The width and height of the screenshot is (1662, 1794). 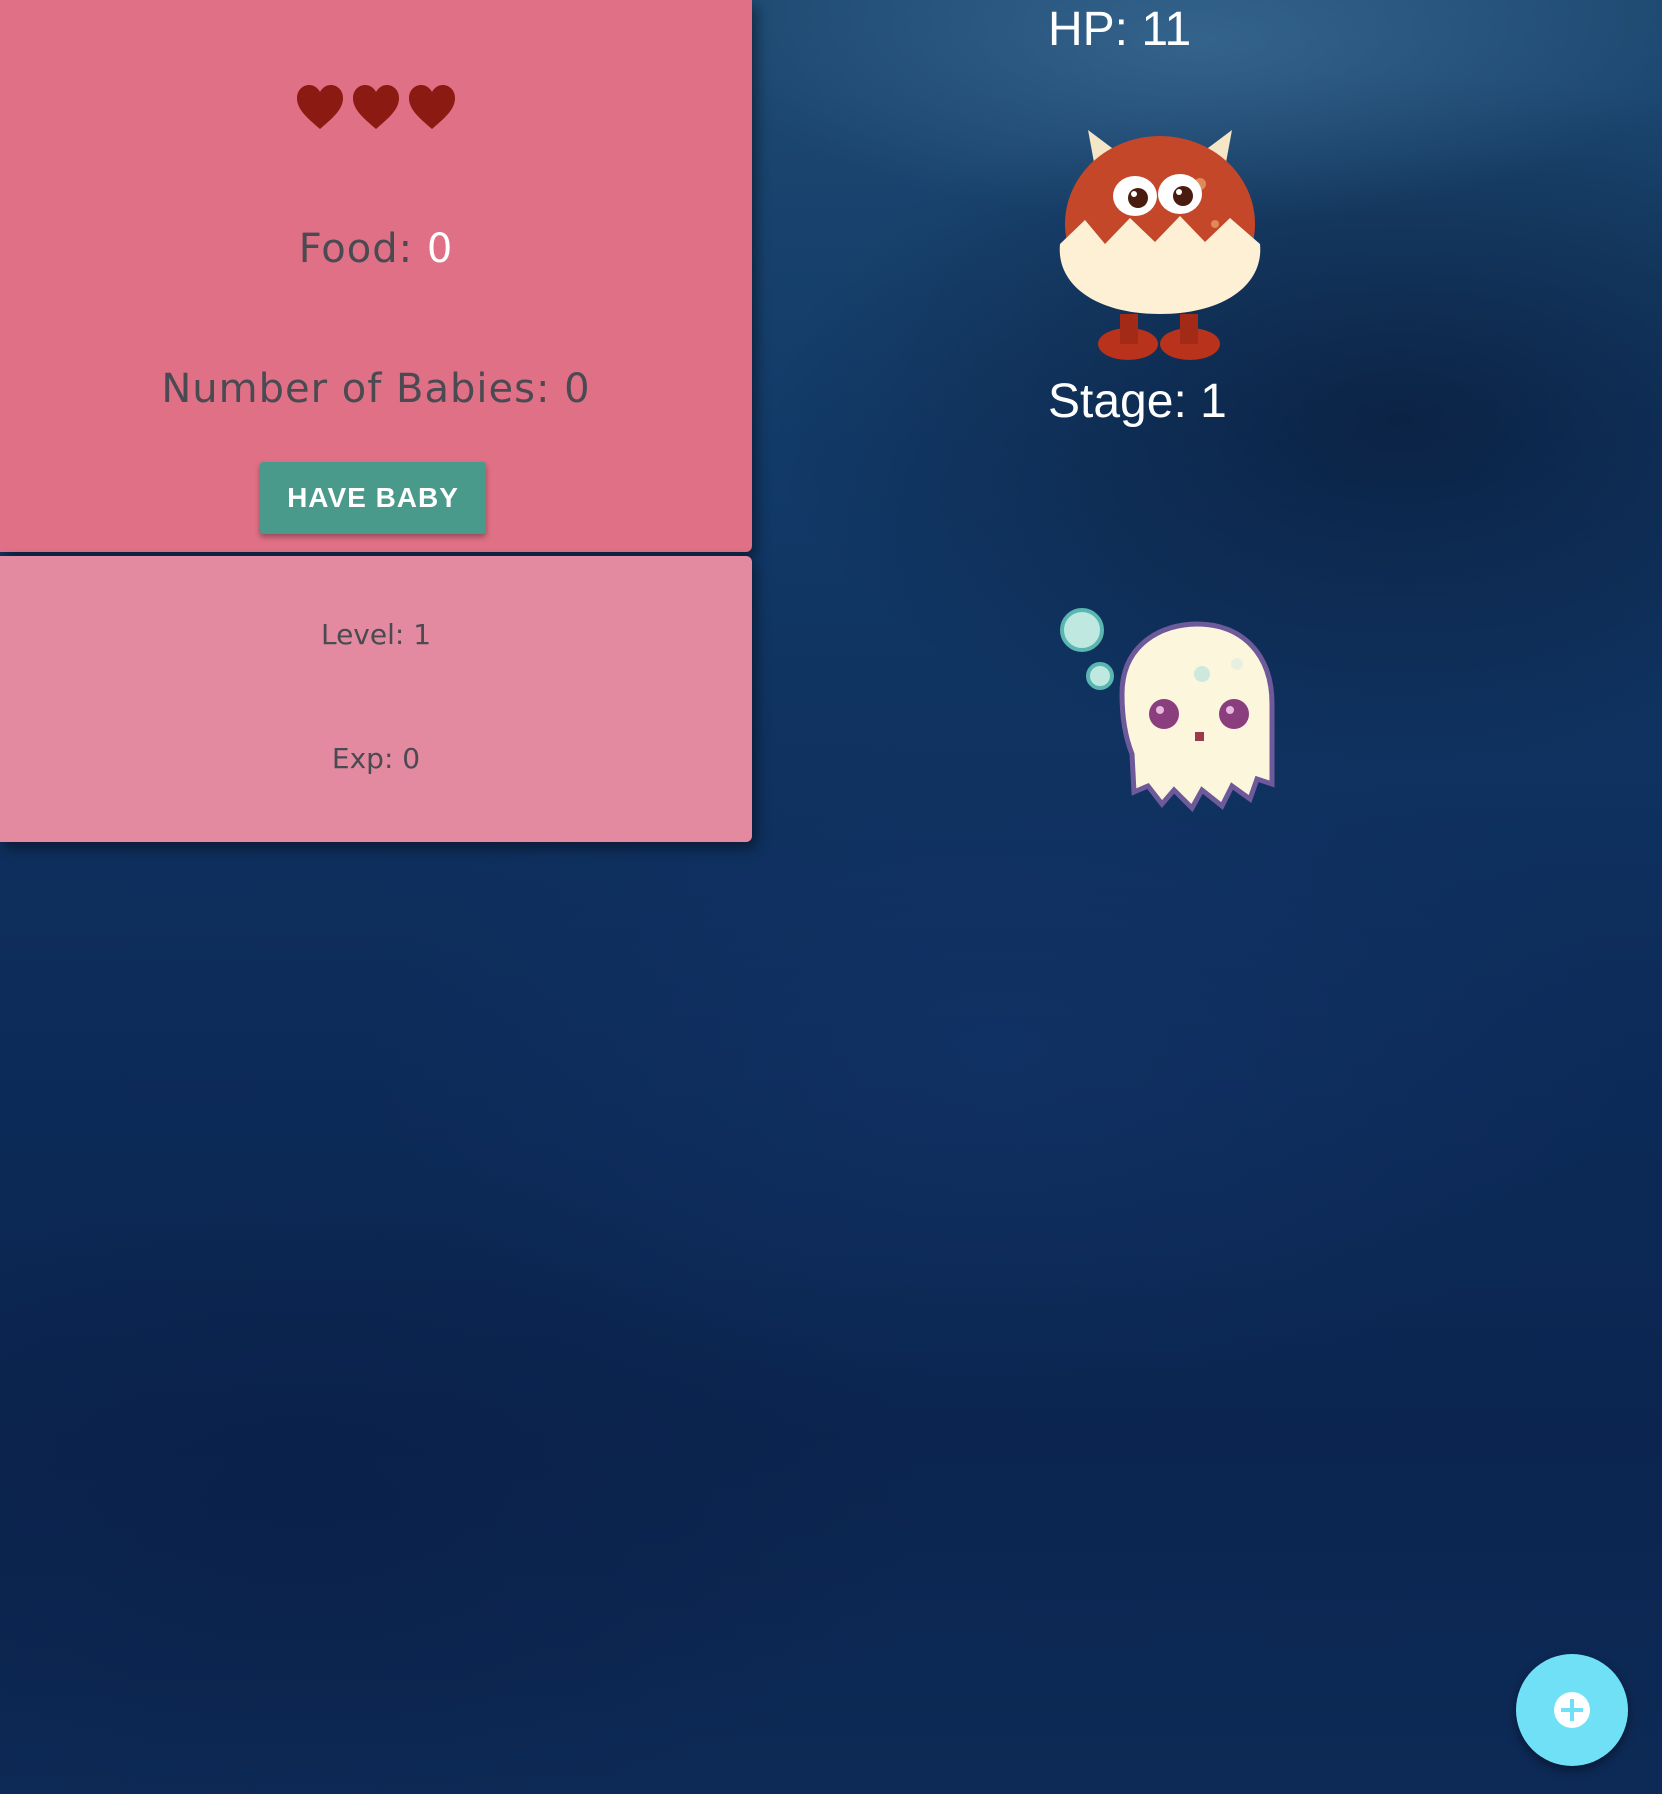 What do you see at coordinates (440, 249) in the screenshot?
I see `food-value: 0` at bounding box center [440, 249].